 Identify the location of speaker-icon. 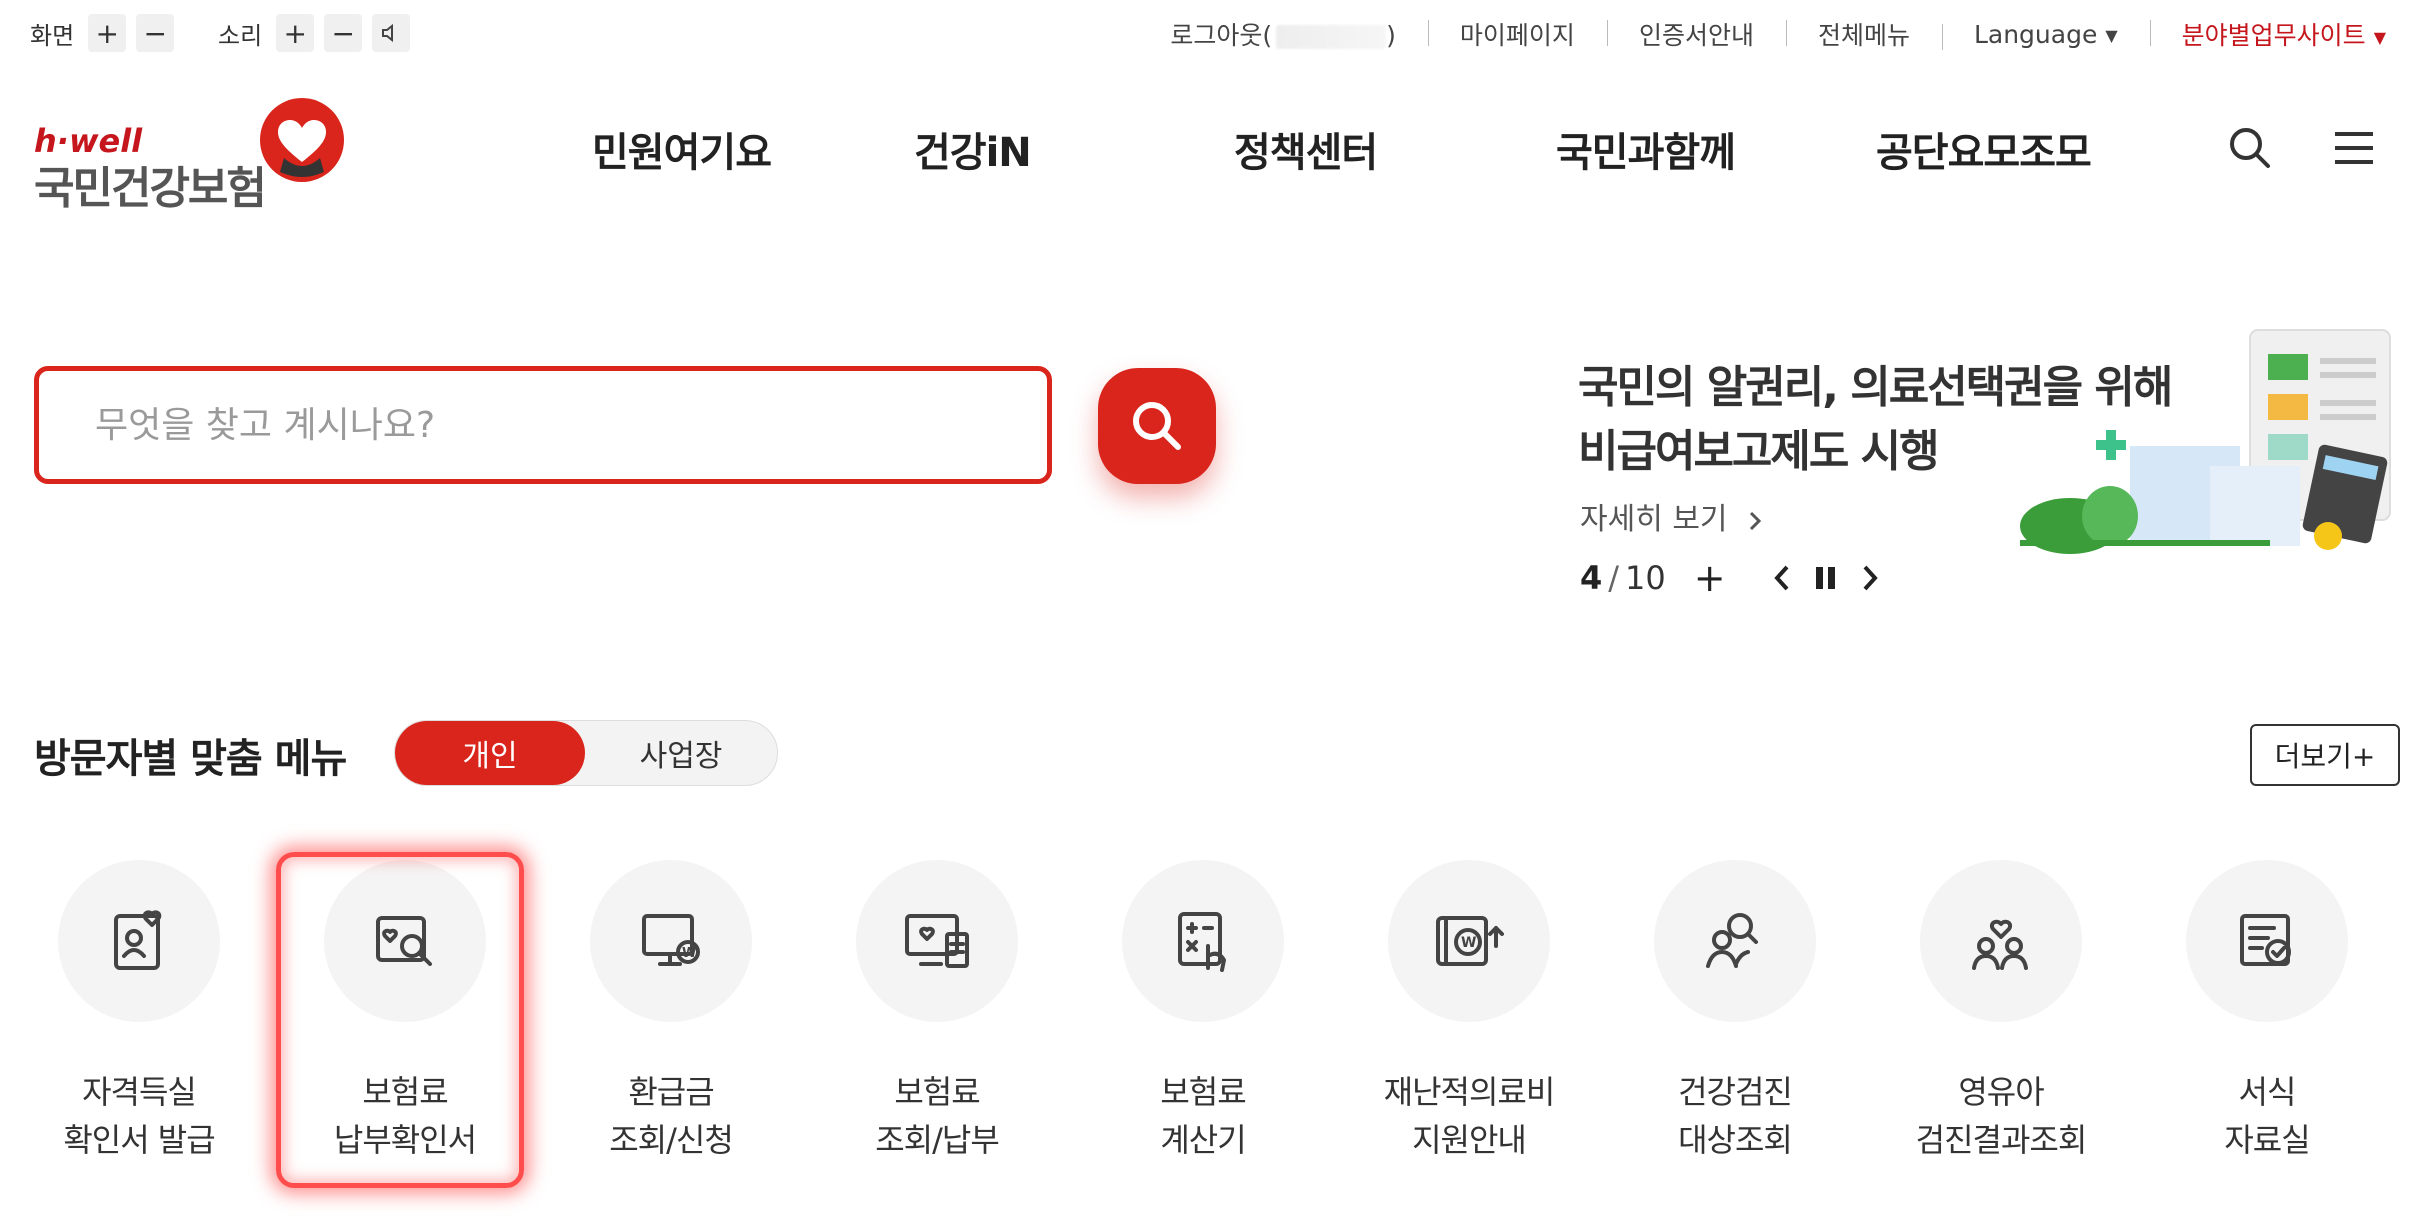
(391, 33).